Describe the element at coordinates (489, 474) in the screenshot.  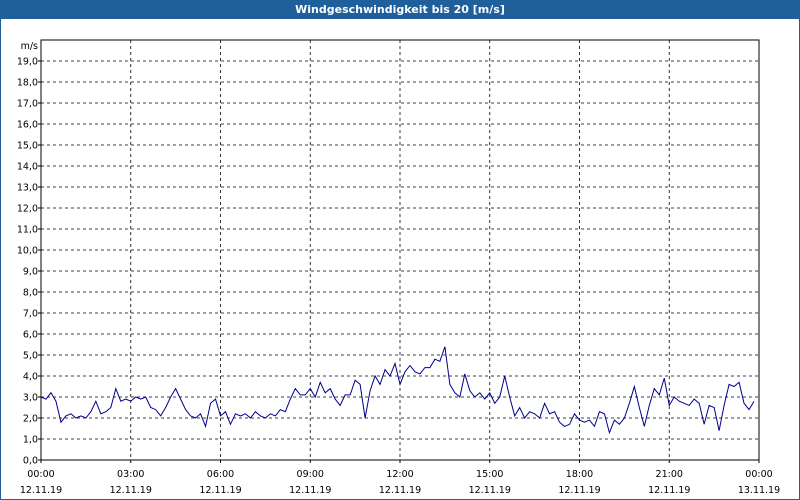
I see `x-tick-time-label: 15:00` at that location.